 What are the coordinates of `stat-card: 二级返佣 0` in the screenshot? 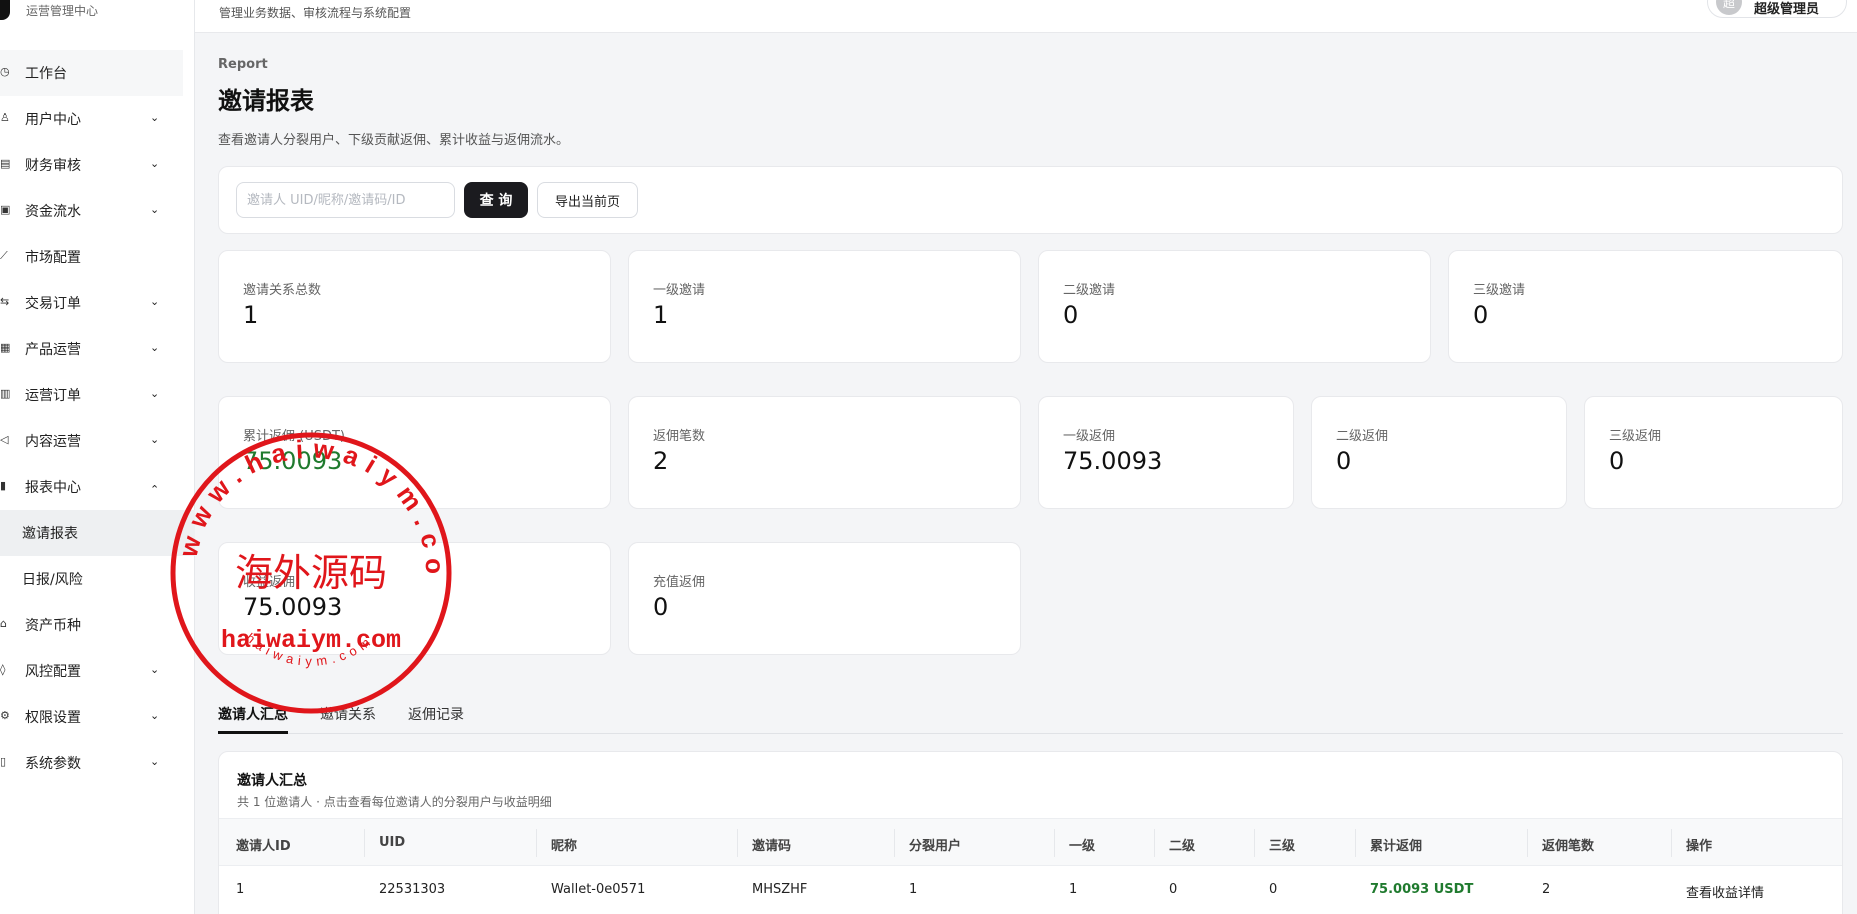 It's located at (1439, 452).